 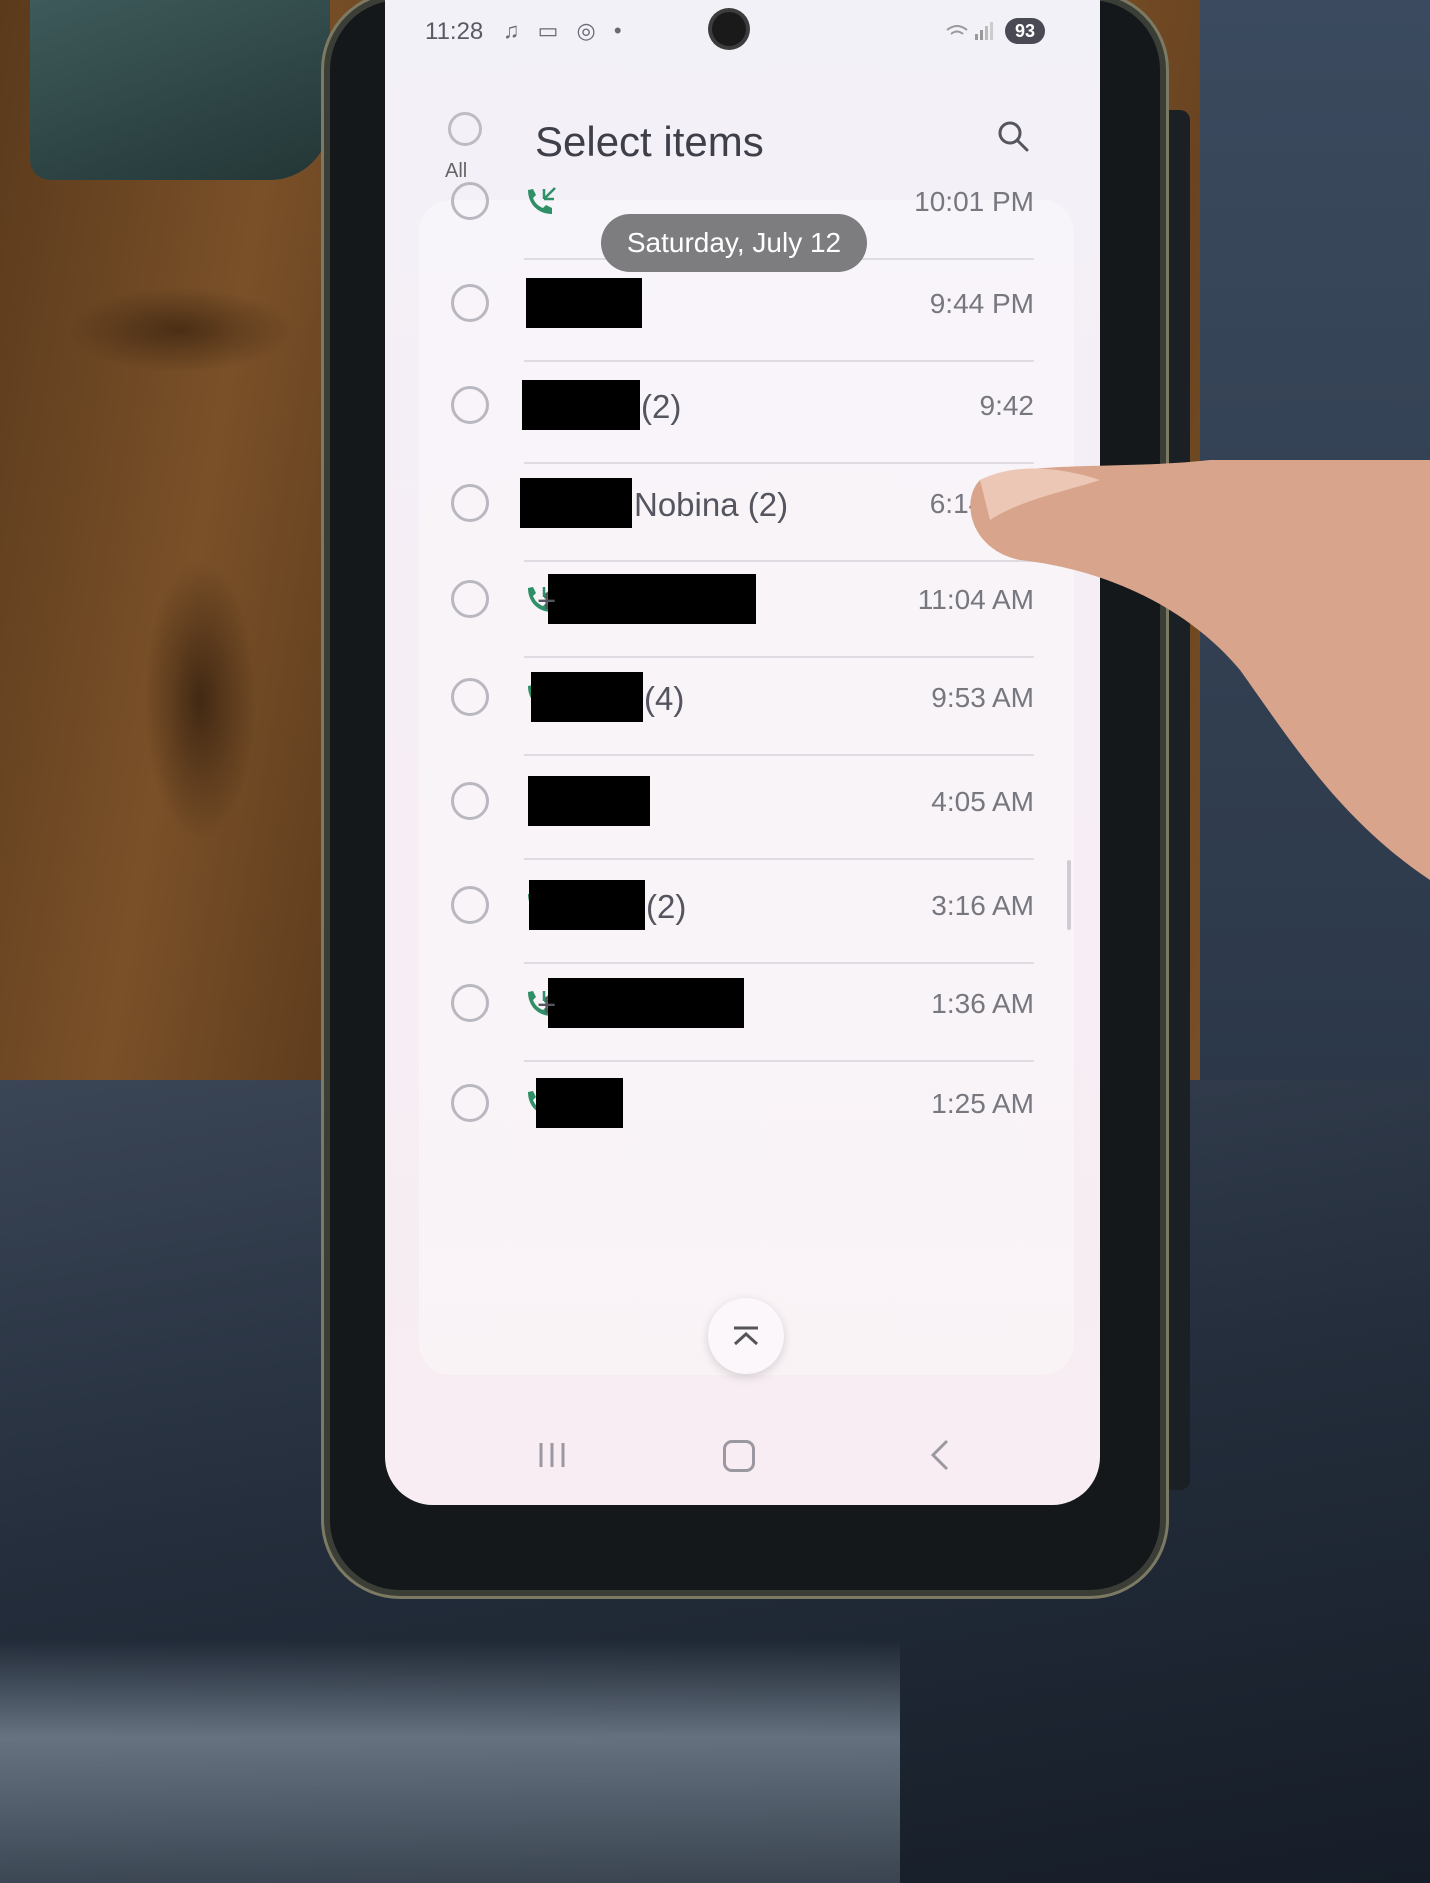 What do you see at coordinates (565, 30) in the screenshot?
I see `notification-icons: ♫ ▭ ◎ •` at bounding box center [565, 30].